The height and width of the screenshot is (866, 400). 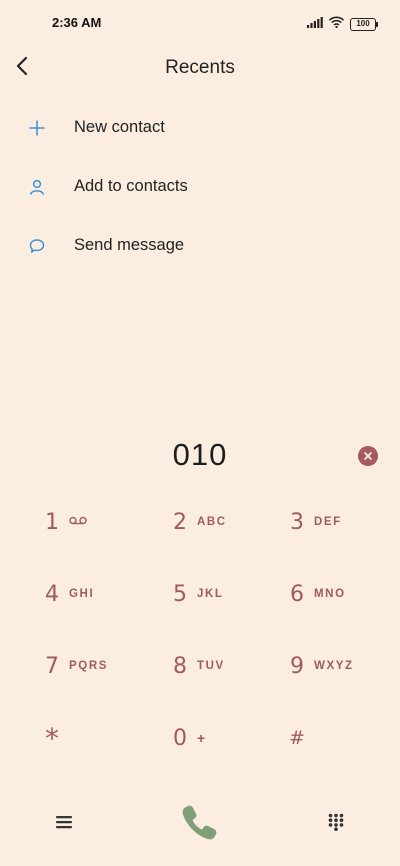 I want to click on key-0: 0 +, so click(x=188, y=738).